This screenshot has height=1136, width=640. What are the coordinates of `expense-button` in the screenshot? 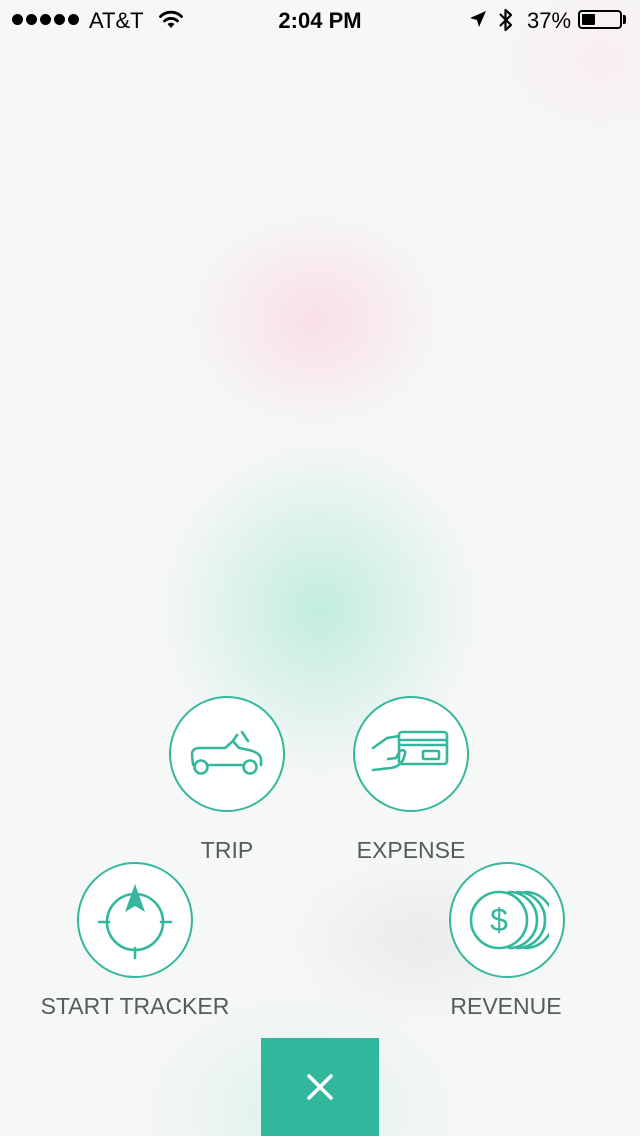 It's located at (411, 754).